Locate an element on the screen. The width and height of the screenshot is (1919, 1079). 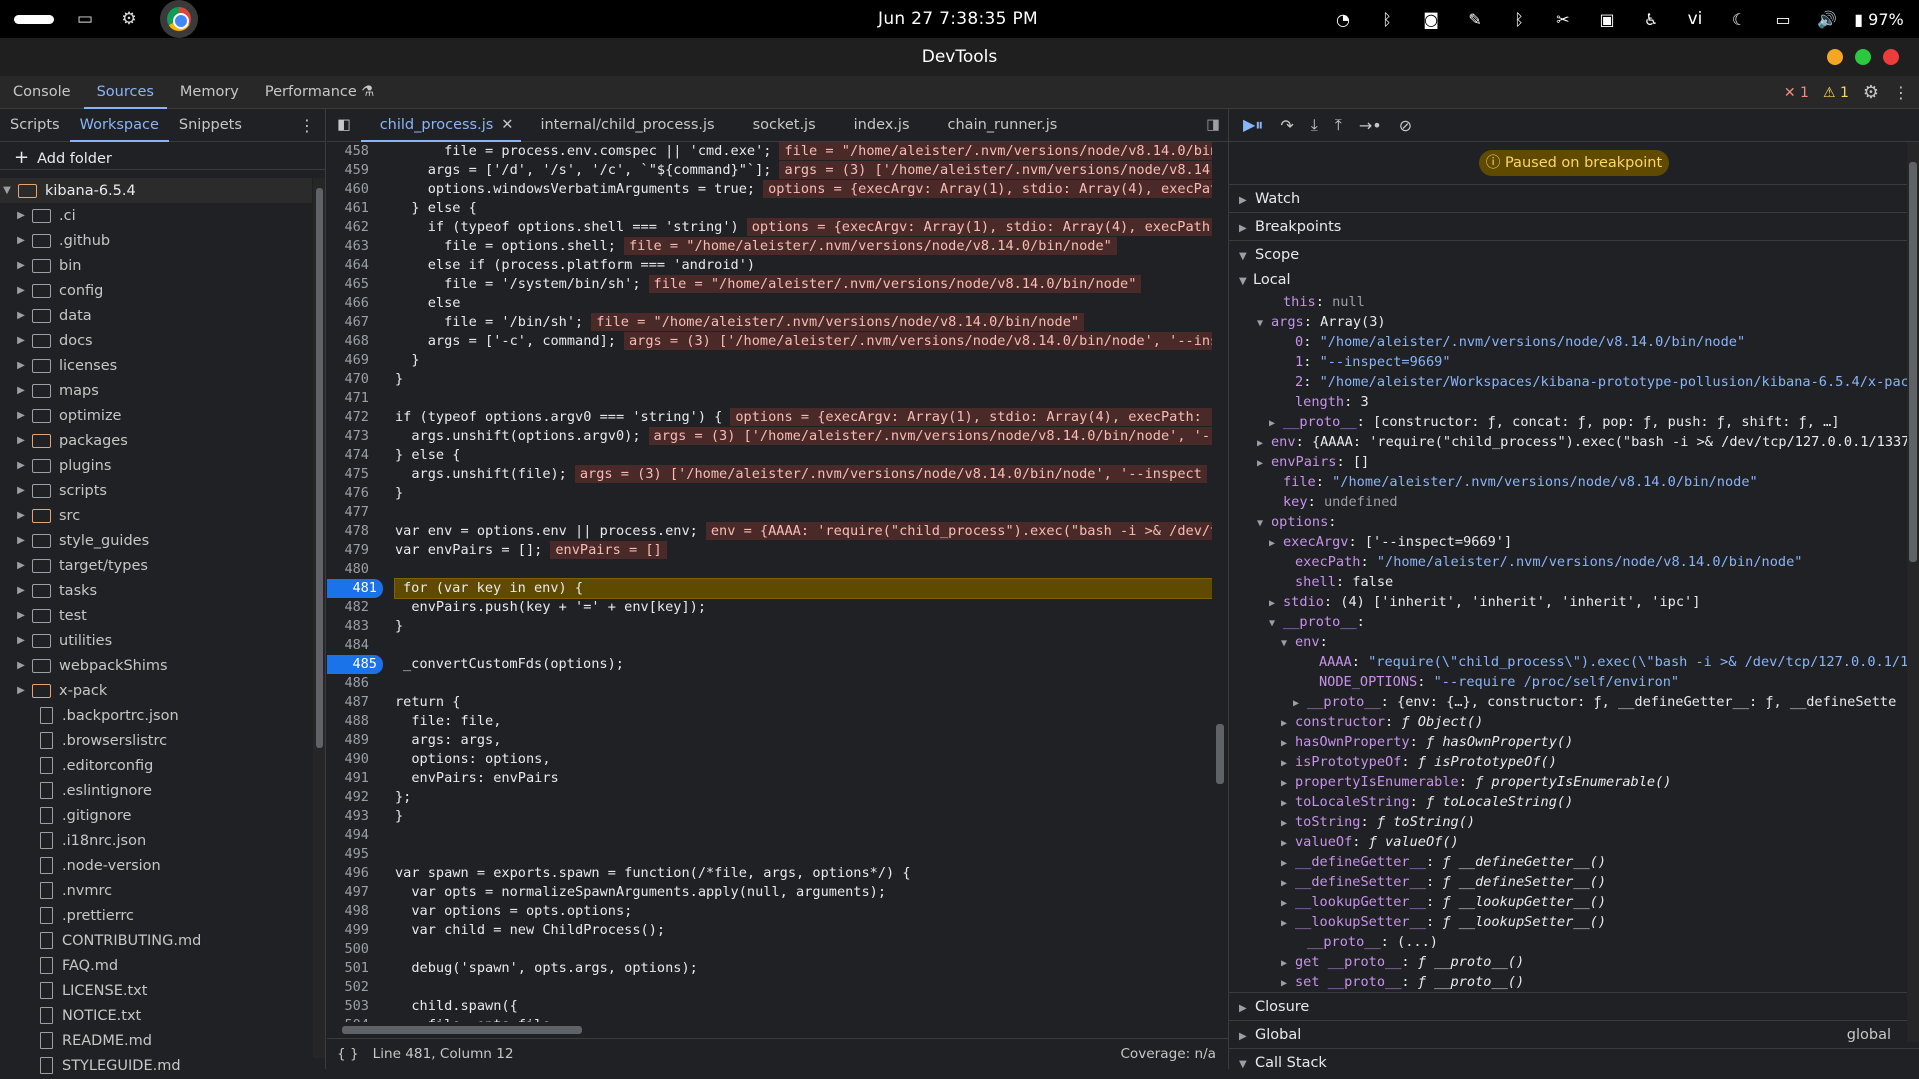
scope-property: ▶ valueOf: ƒ valueOf() is located at coordinates (1574, 842).